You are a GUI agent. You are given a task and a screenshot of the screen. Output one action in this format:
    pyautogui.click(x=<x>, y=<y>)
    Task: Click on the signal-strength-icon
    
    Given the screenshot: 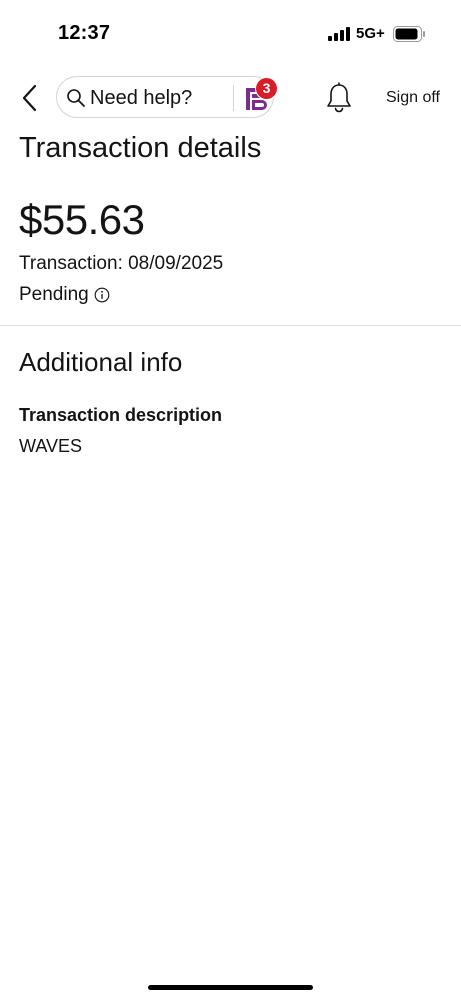 What is the action you would take?
    pyautogui.click(x=339, y=34)
    